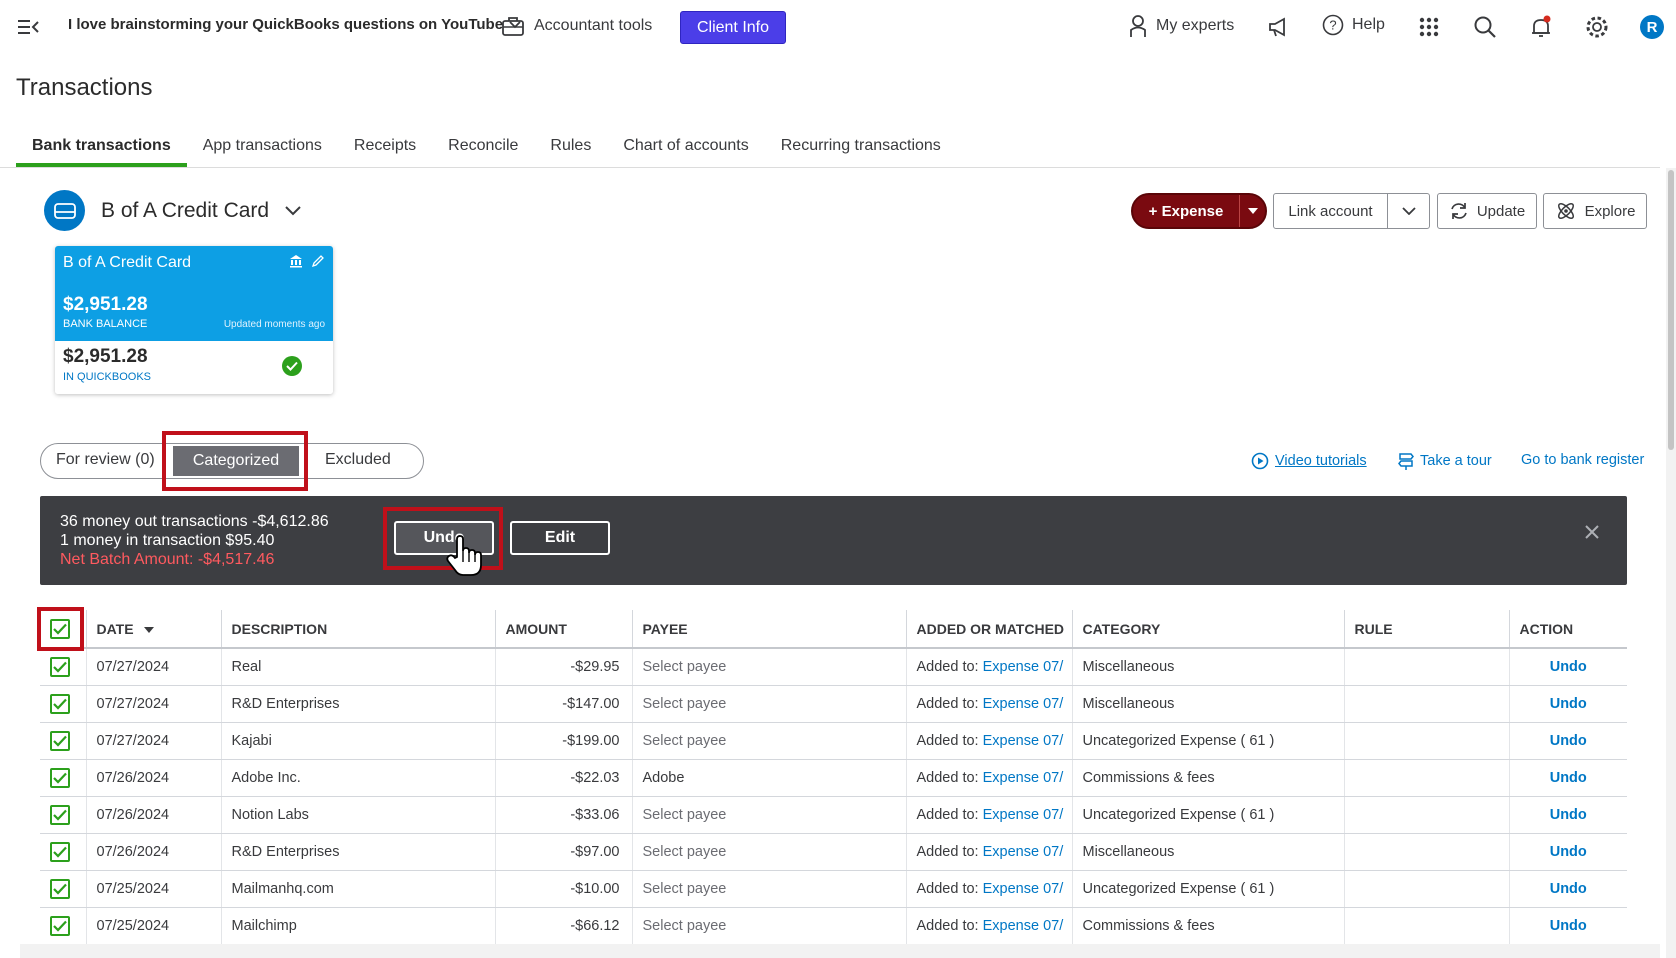  I want to click on go-to-bank-register-link: Go to bank register, so click(1582, 460).